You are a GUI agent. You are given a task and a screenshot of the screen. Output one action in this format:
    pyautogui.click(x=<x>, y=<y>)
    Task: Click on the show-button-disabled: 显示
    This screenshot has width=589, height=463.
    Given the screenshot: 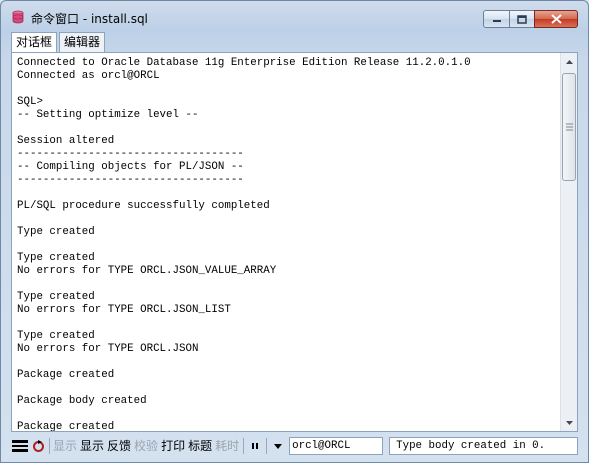 What is the action you would take?
    pyautogui.click(x=65, y=446)
    